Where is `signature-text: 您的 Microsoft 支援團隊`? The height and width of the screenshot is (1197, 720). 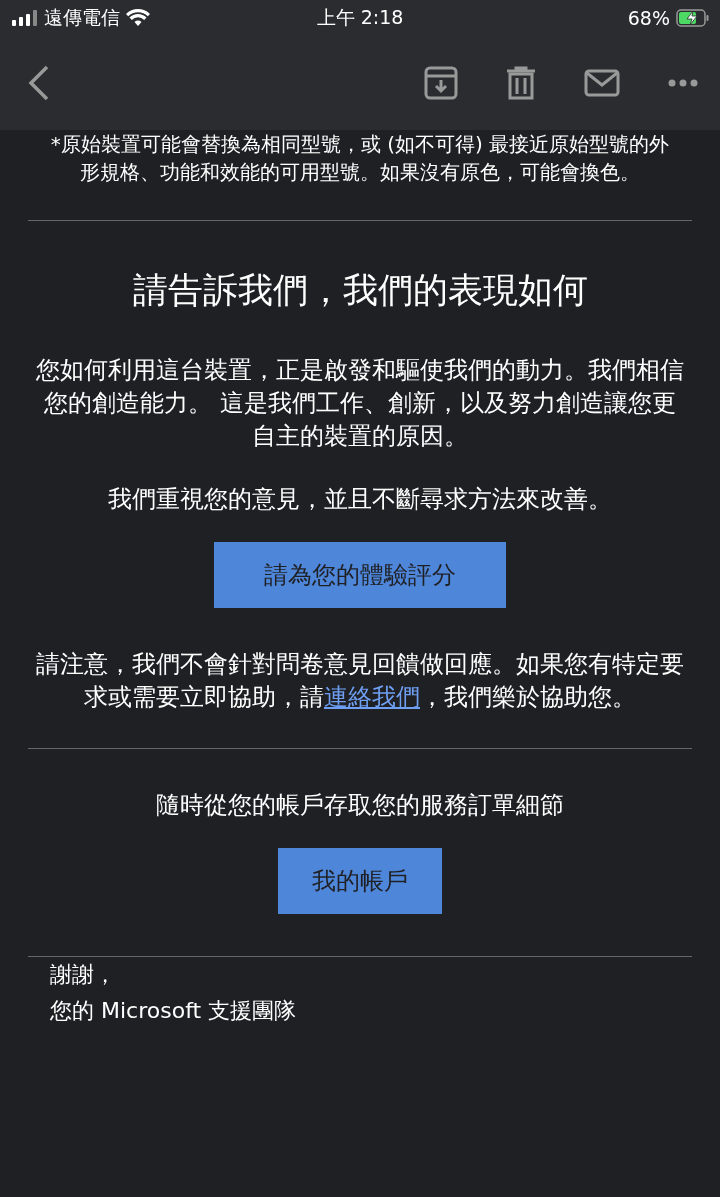 signature-text: 您的 Microsoft 支援團隊 is located at coordinates (173, 1011).